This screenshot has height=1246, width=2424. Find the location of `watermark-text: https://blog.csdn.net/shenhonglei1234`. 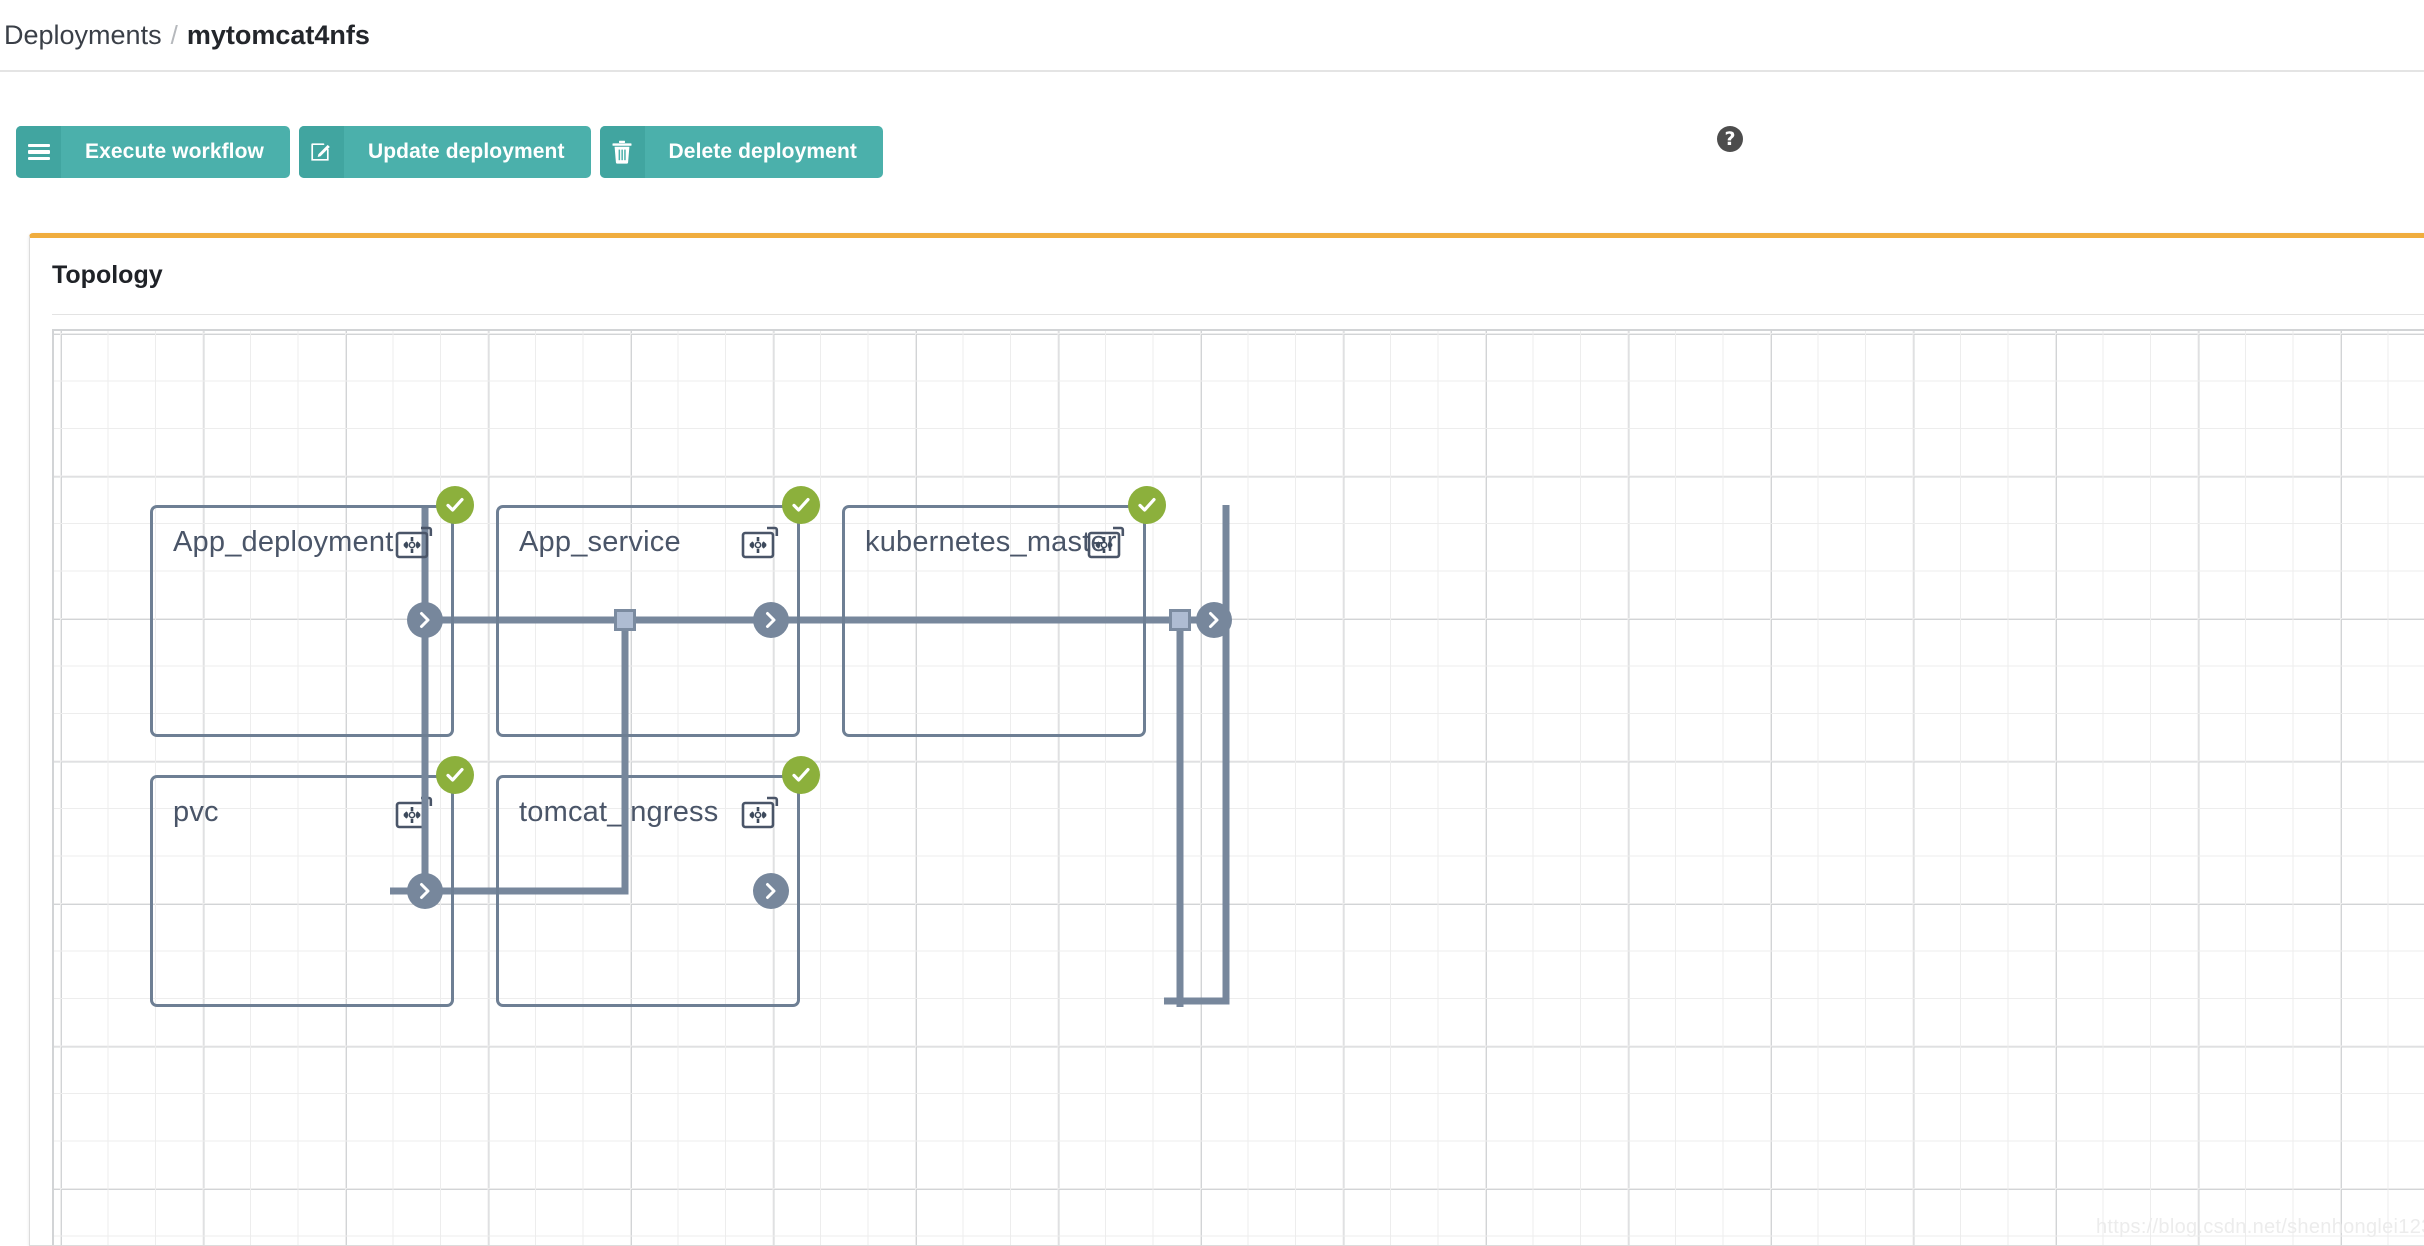

watermark-text: https://blog.csdn.net/shenhonglei1234 is located at coordinates (2259, 1227).